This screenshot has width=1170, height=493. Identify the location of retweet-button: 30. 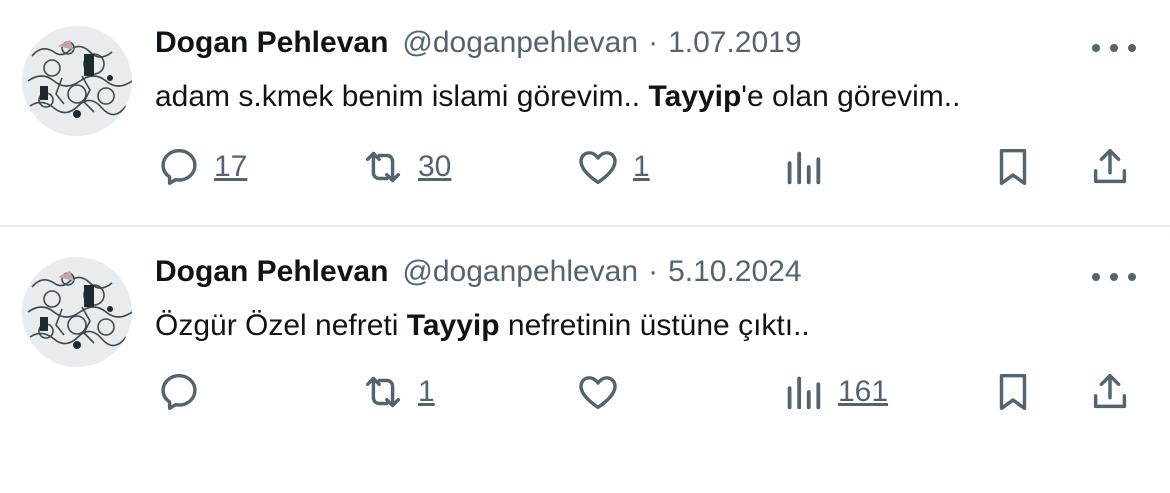
(405, 167).